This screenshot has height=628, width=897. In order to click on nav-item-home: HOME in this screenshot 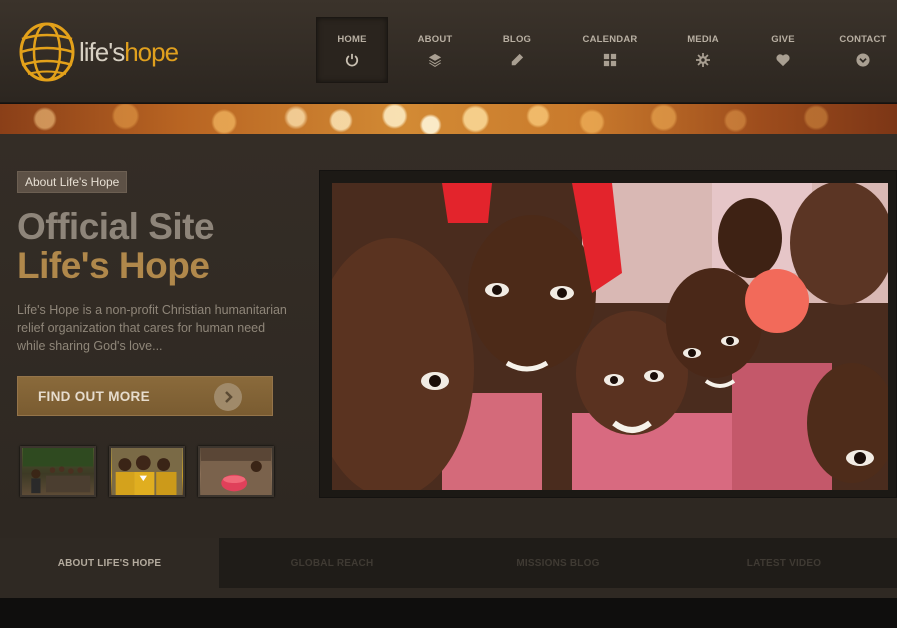, I will do `click(352, 50)`.